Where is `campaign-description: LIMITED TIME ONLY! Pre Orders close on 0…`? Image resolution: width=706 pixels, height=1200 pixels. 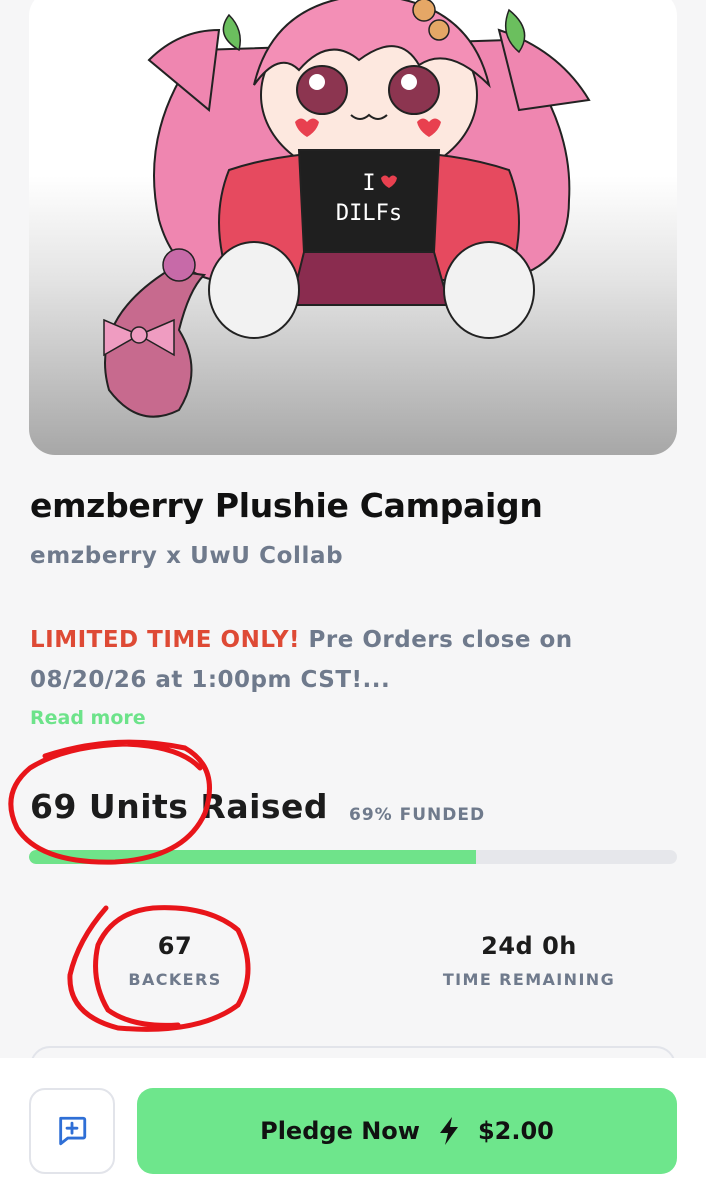
campaign-description: LIMITED TIME ONLY! Pre Orders close on 0… is located at coordinates (350, 660).